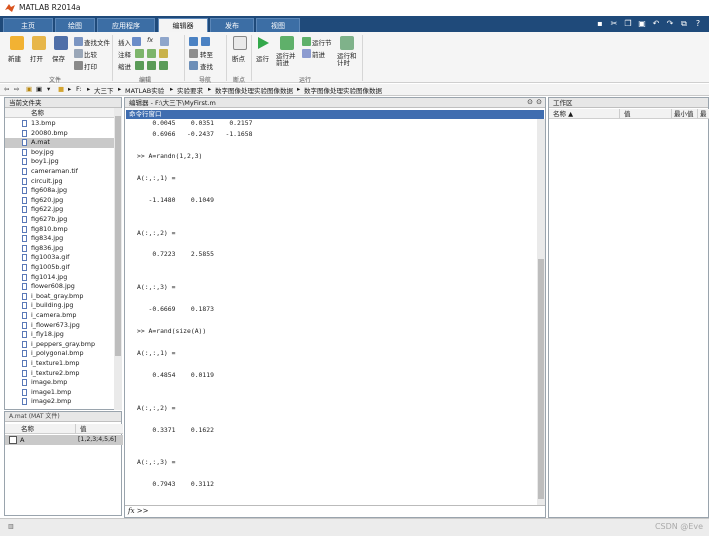  What do you see at coordinates (163, 65) in the screenshot?
I see `indent-decrease-icon` at bounding box center [163, 65].